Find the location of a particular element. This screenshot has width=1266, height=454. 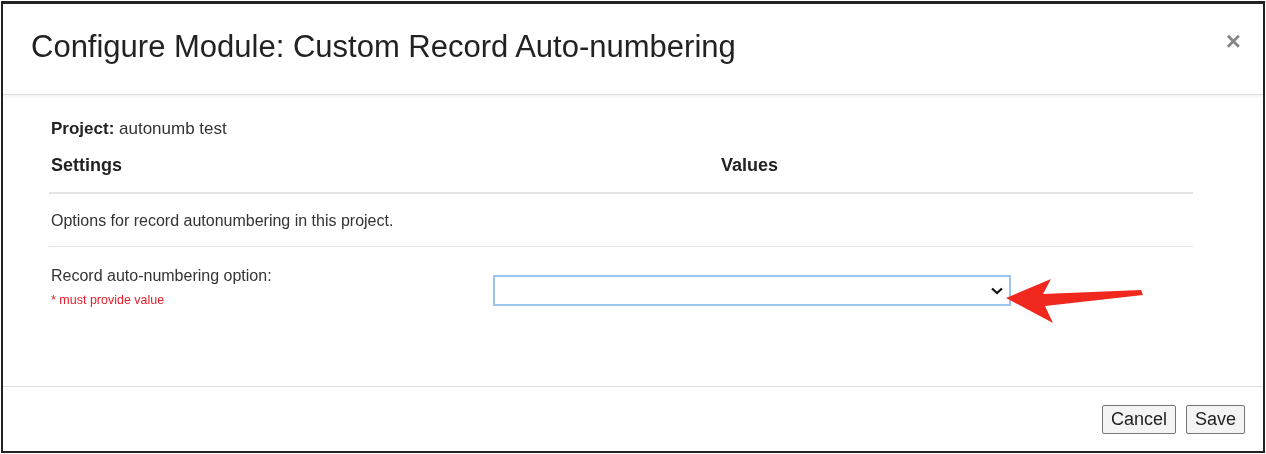

save-button: Save is located at coordinates (1215, 419).